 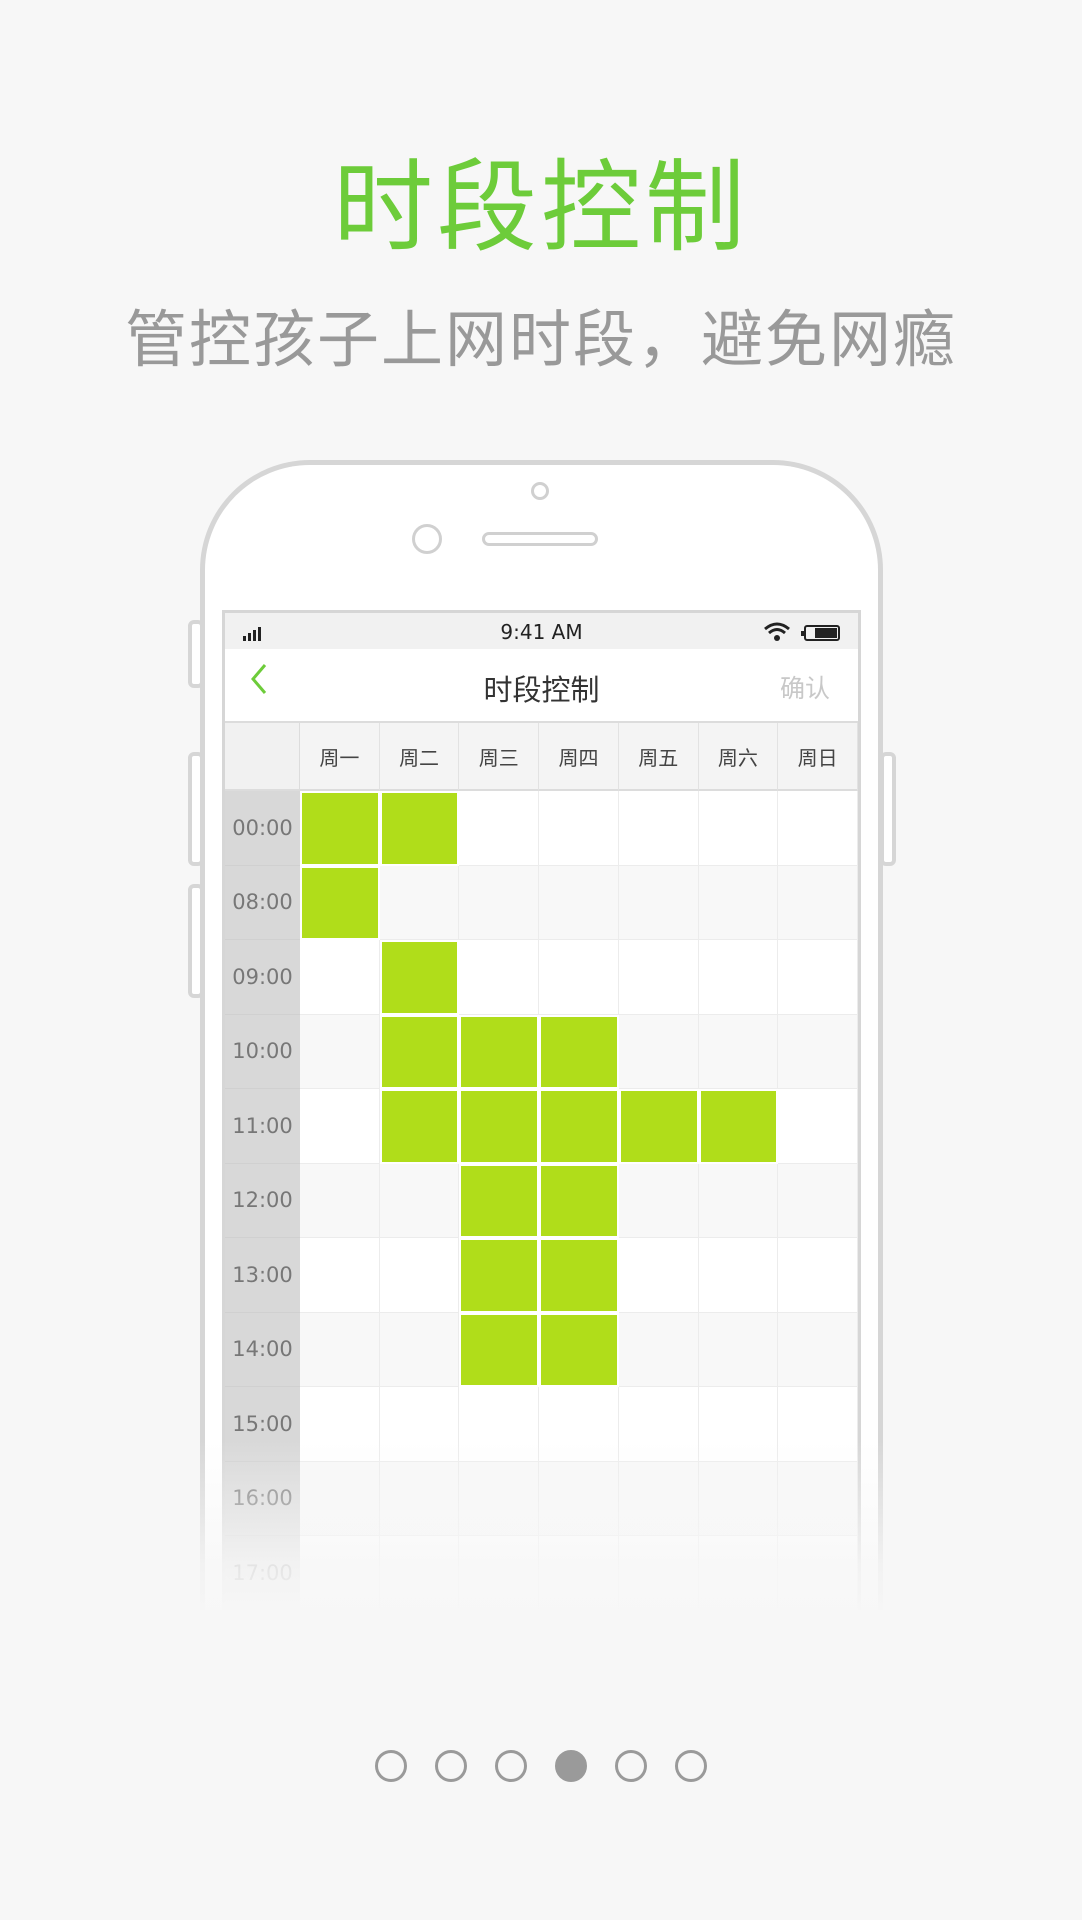 I want to click on page-indicator, so click(x=541, y=1767).